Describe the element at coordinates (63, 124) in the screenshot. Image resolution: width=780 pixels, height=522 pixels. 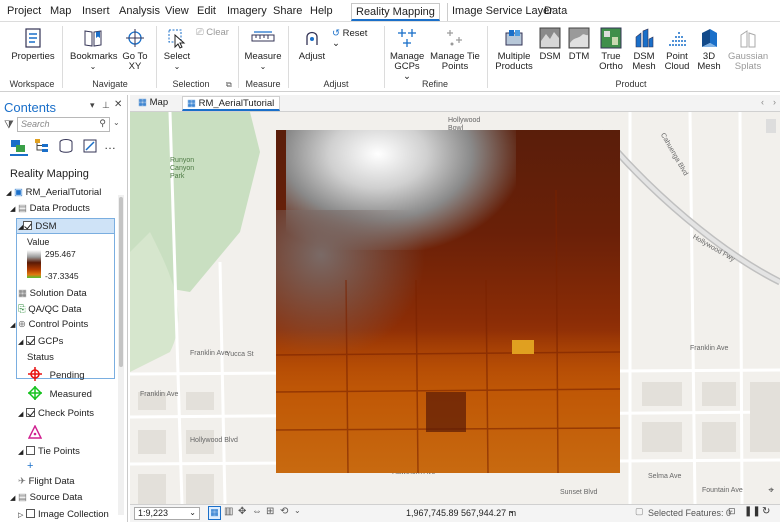
I see `search-input: Search ⚲` at that location.